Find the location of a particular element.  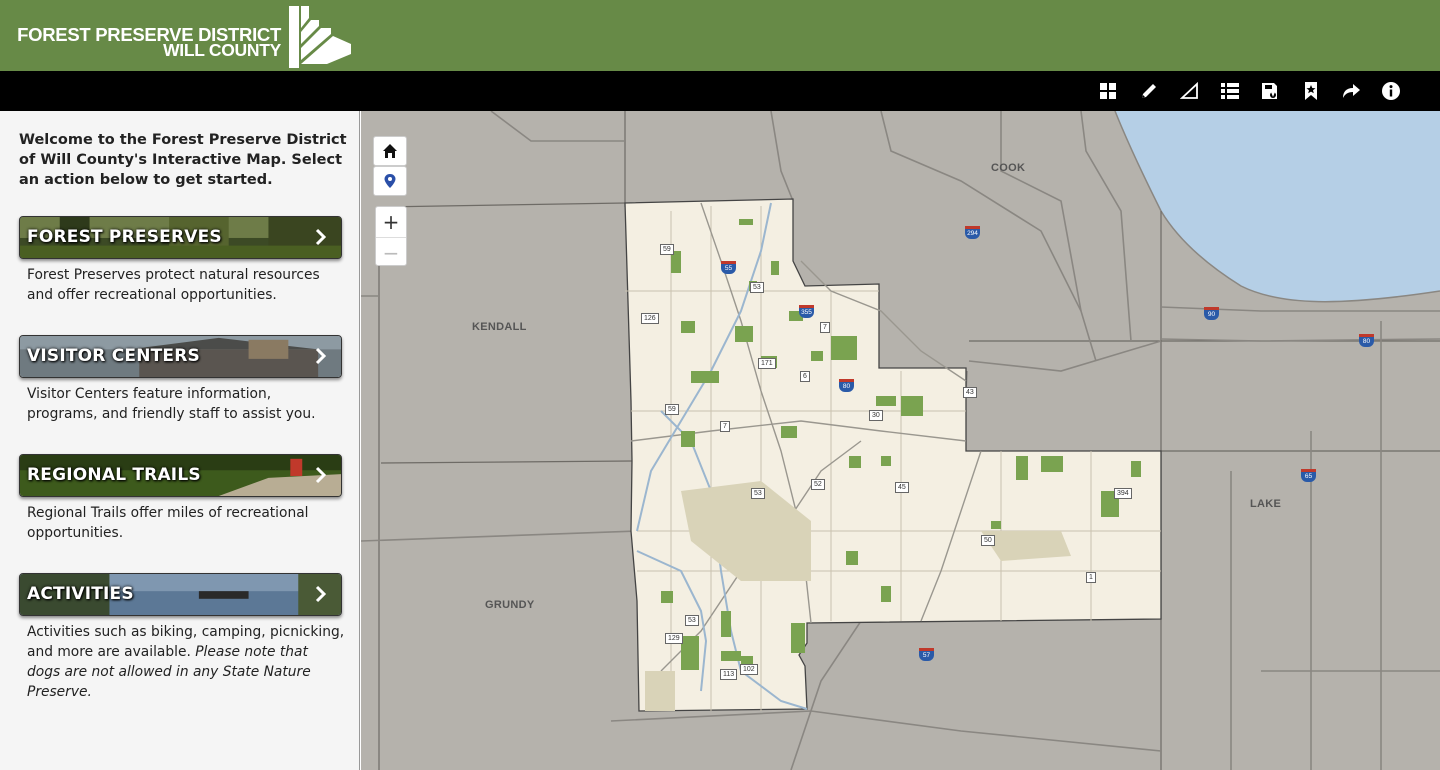

route-shield: 50 is located at coordinates (988, 540).